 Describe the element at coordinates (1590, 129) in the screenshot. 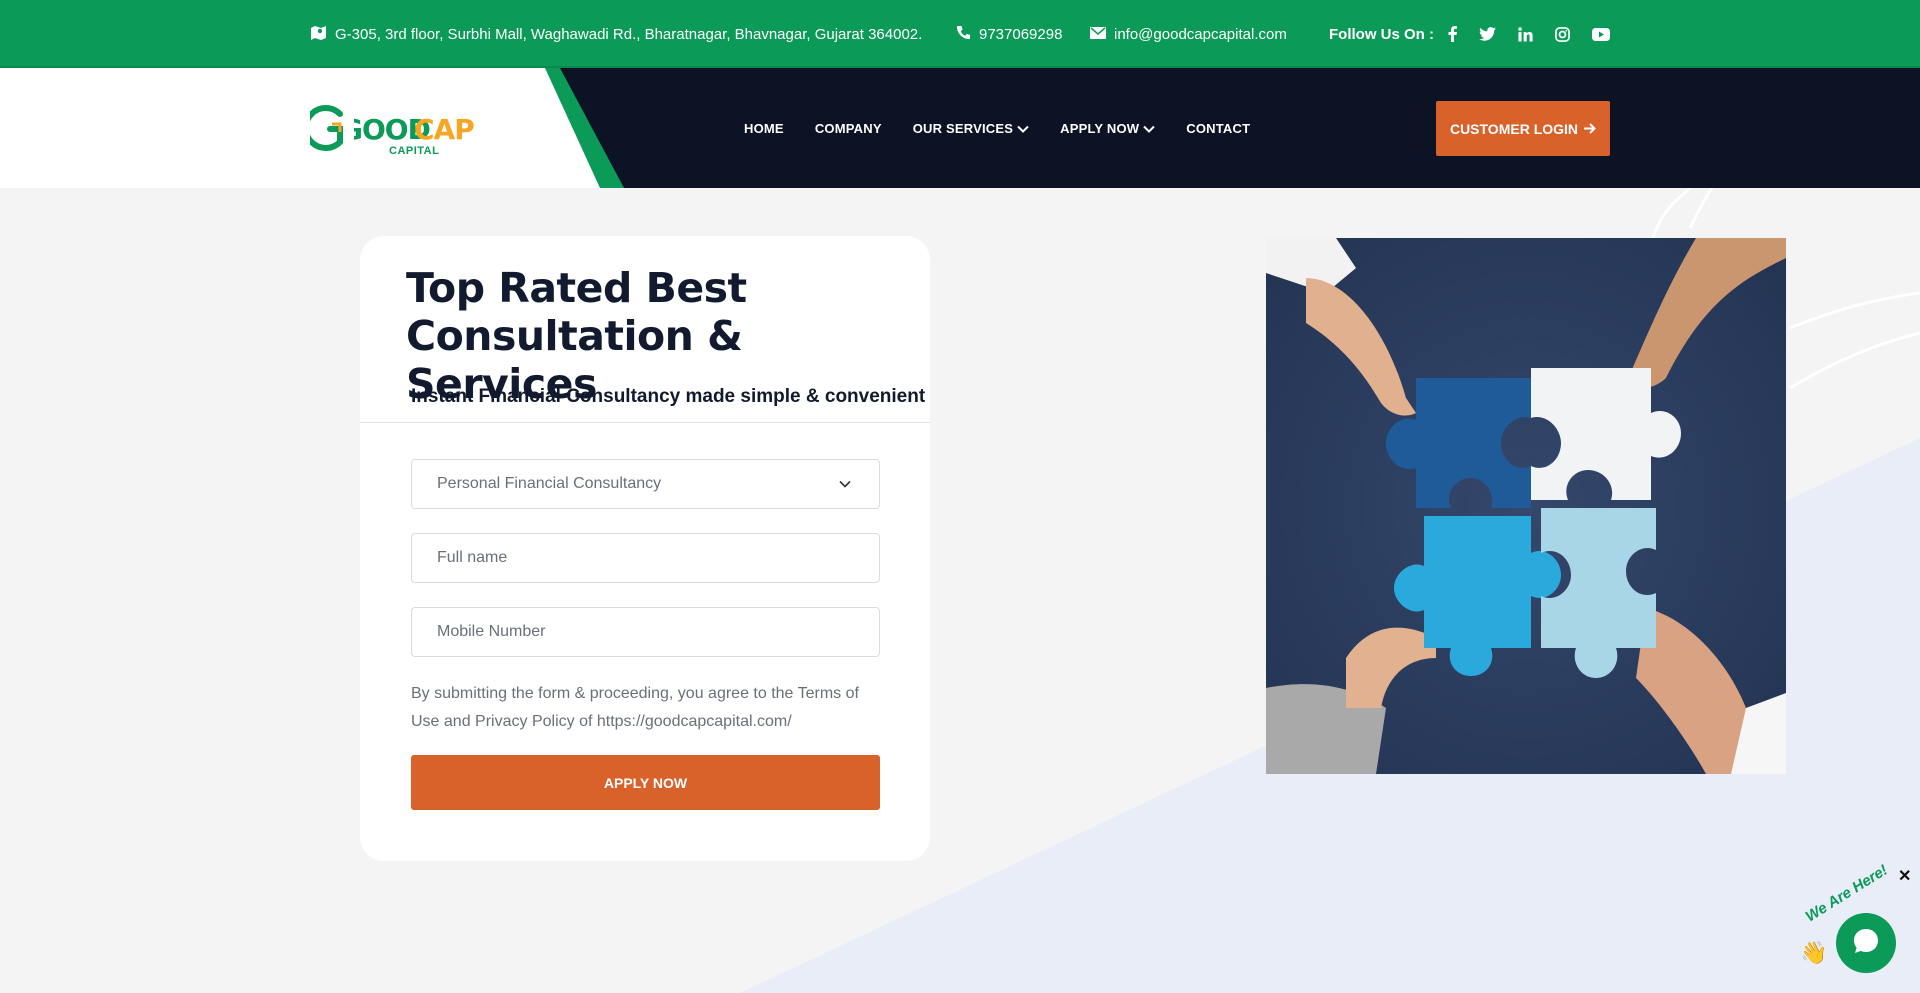

I see `arrow-right-icon` at that location.